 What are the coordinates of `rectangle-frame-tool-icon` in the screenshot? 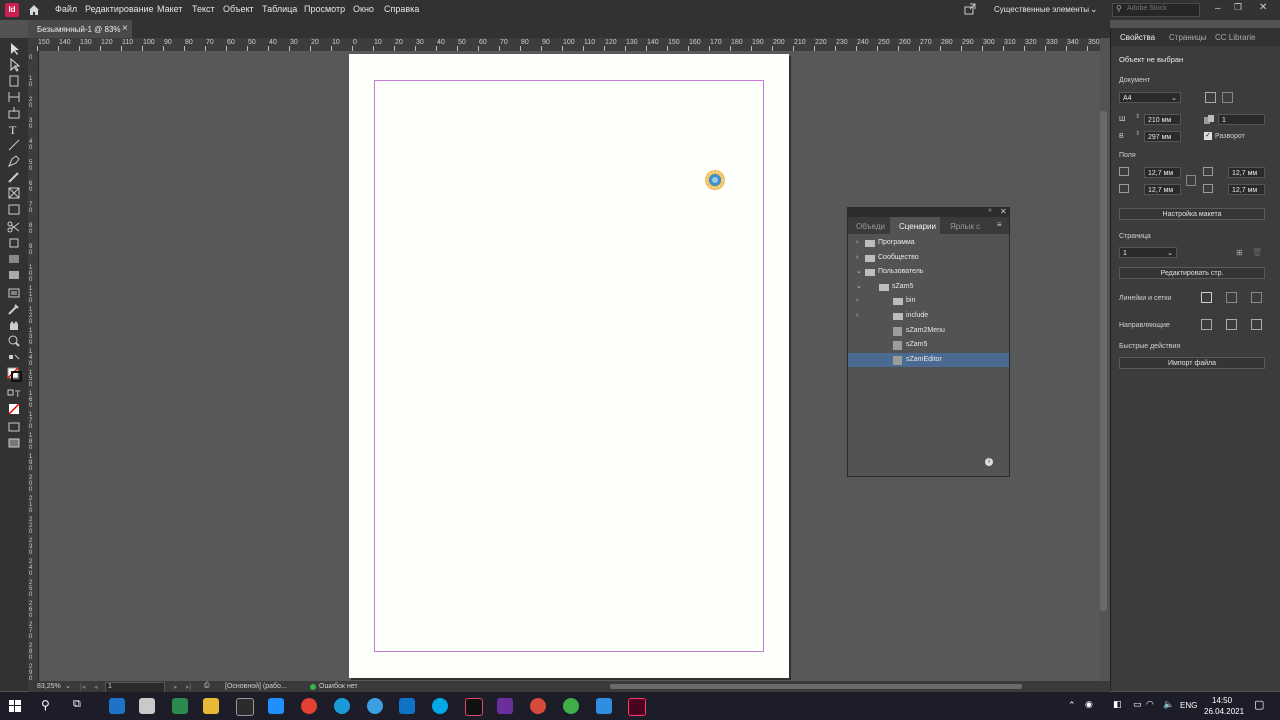 It's located at (14, 193).